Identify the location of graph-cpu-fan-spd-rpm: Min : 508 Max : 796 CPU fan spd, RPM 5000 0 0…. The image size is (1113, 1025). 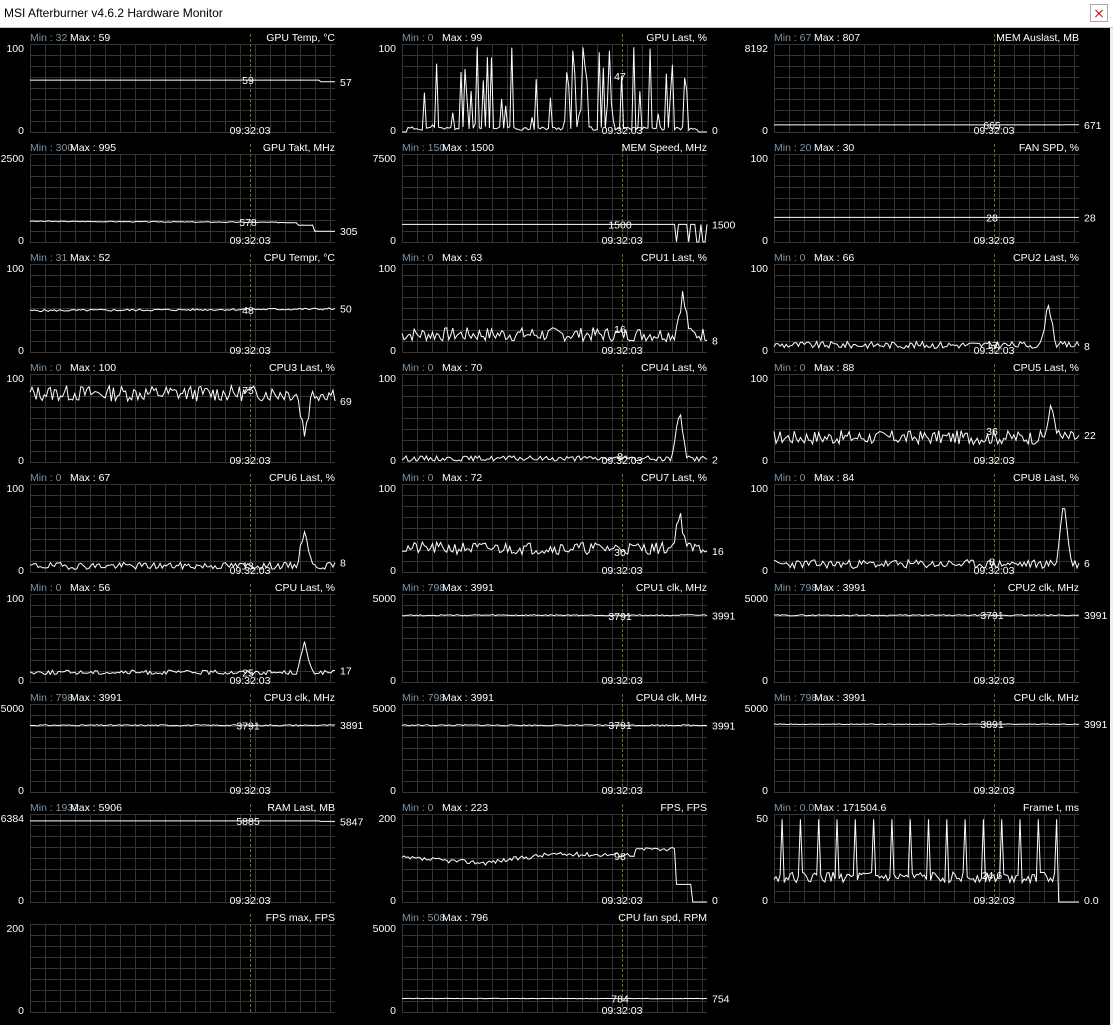
(551, 964).